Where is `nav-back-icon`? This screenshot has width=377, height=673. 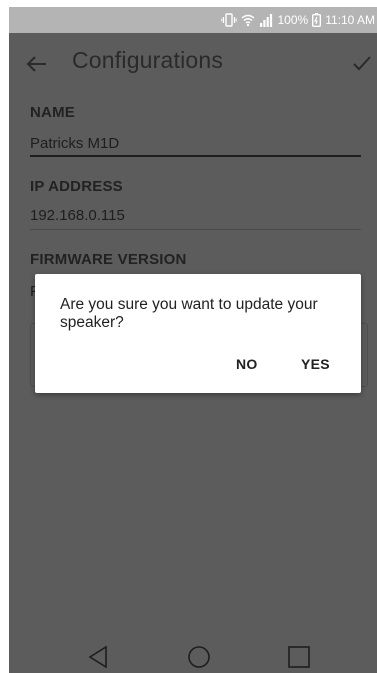
nav-back-icon is located at coordinates (97, 657).